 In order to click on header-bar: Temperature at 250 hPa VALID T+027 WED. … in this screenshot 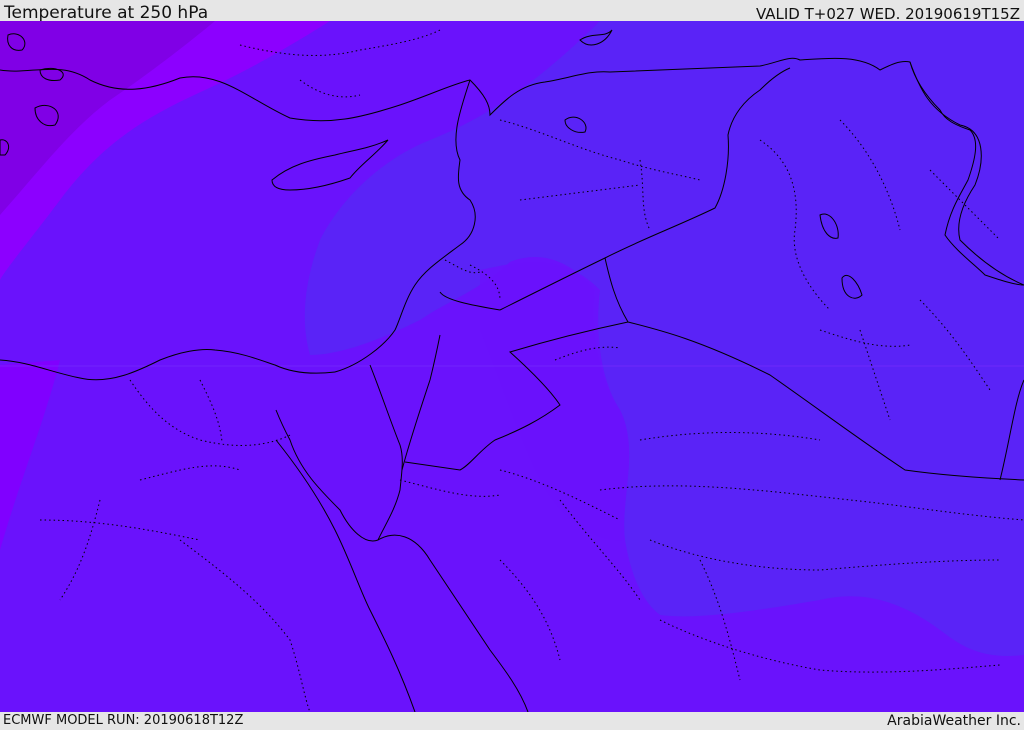, I will do `click(512, 11)`.